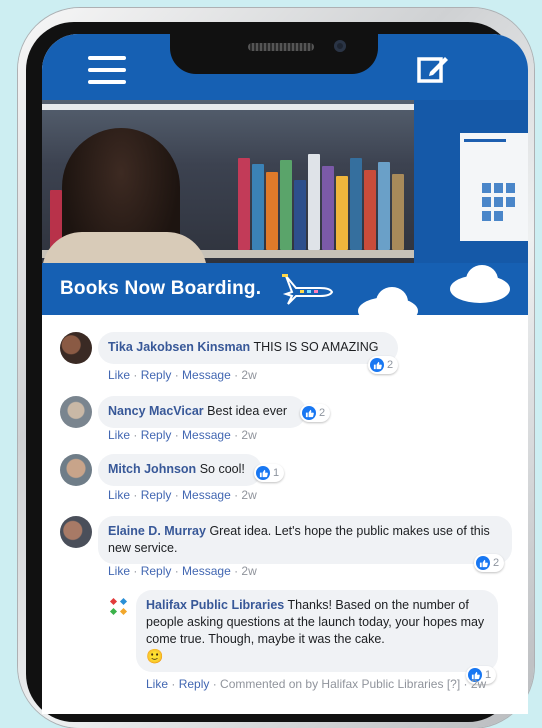 This screenshot has width=542, height=728. I want to click on boarding-strip: Books Now Boarding., so click(285, 294).